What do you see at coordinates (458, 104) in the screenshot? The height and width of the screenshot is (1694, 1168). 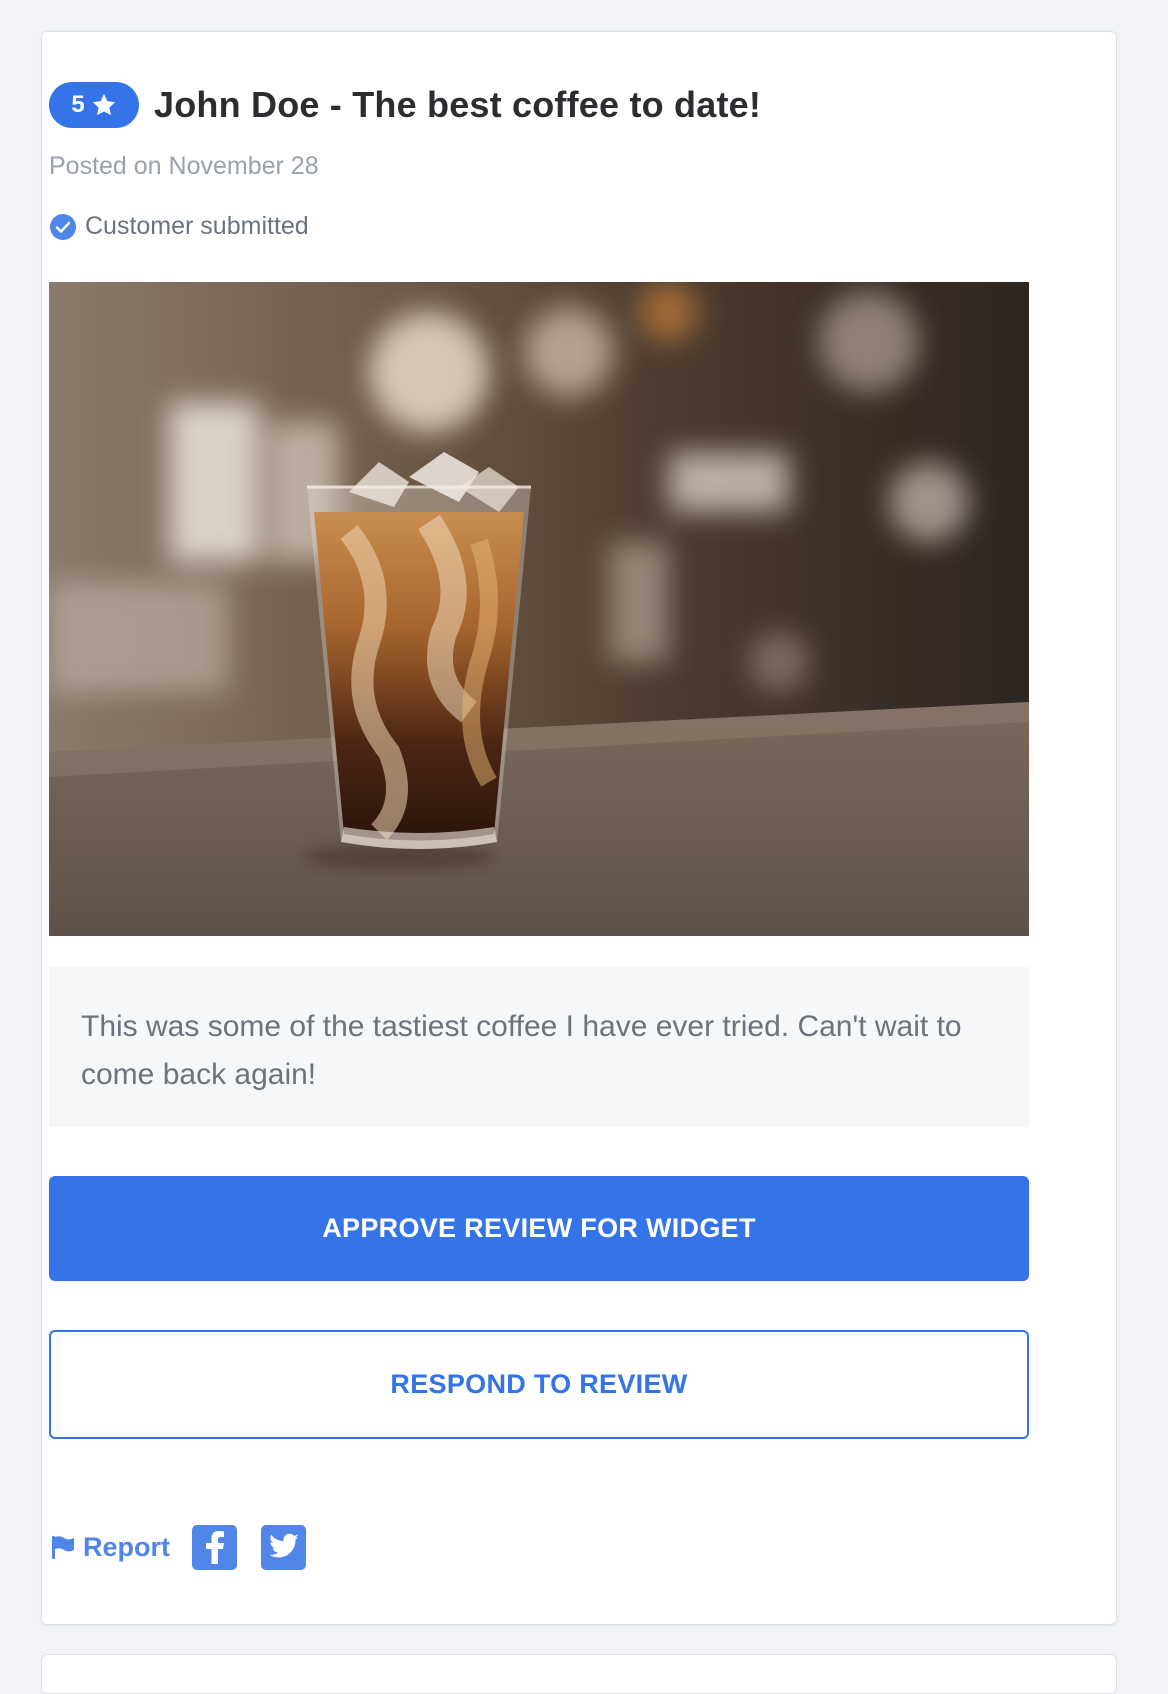 I see `review-title: John Doe - The best coffee to date!` at bounding box center [458, 104].